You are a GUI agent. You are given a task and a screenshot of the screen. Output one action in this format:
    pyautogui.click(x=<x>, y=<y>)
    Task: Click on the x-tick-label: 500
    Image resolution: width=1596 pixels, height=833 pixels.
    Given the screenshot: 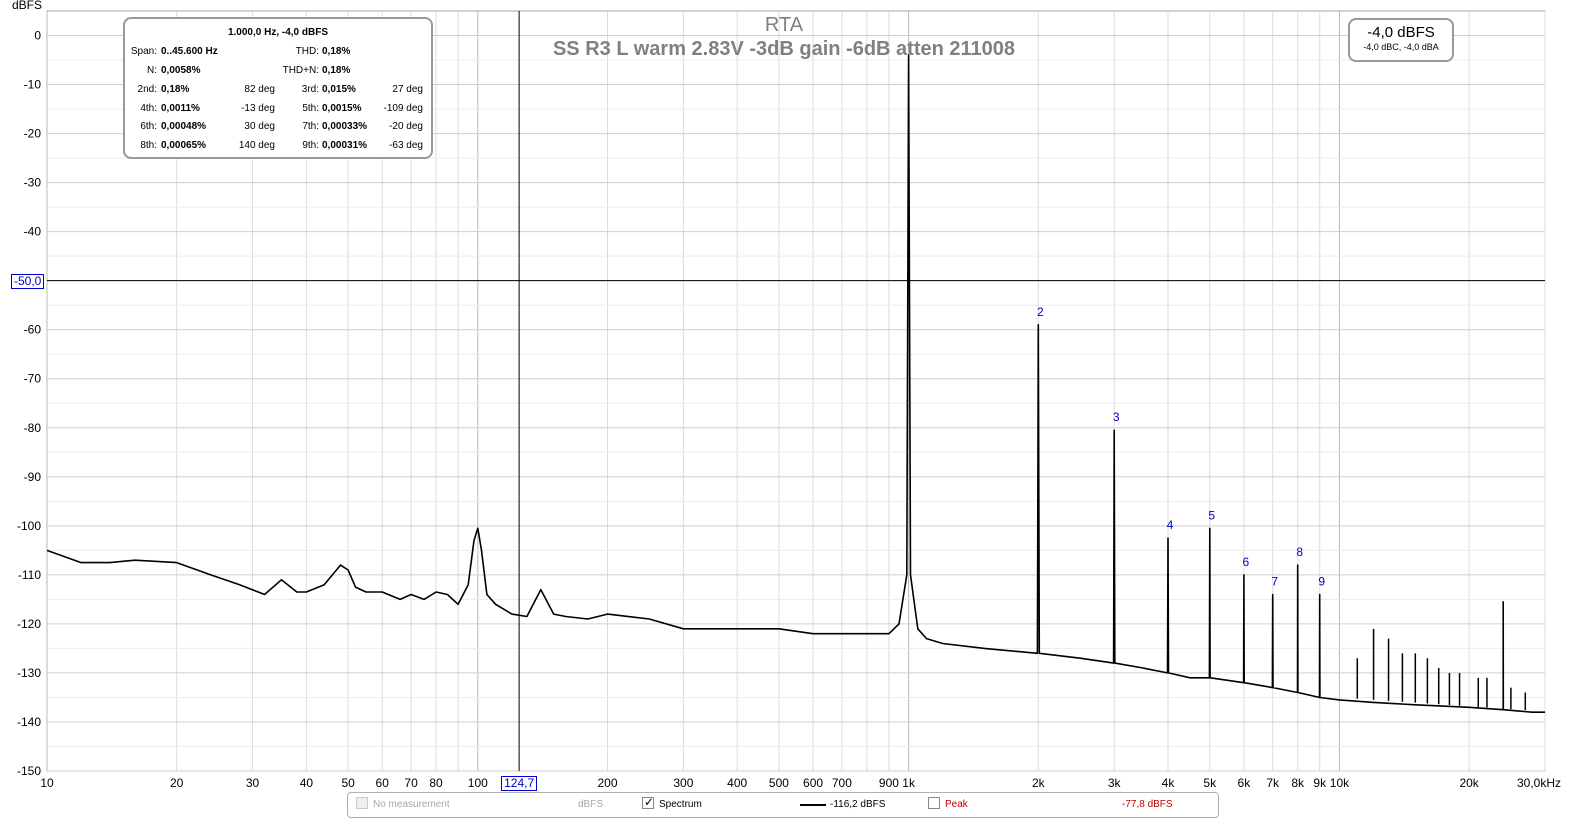 What is the action you would take?
    pyautogui.click(x=779, y=783)
    